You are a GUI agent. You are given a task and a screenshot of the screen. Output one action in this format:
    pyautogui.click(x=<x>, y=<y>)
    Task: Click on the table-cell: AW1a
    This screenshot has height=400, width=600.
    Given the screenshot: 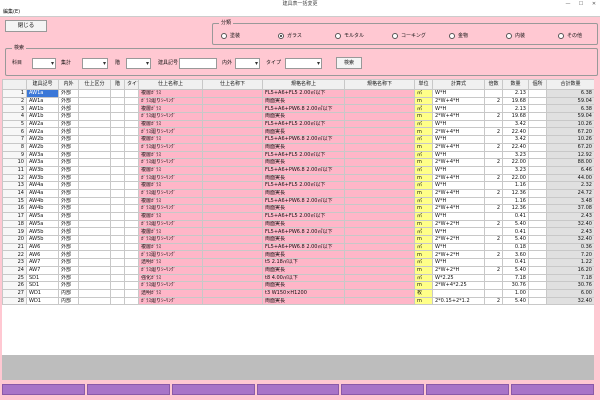 What is the action you would take?
    pyautogui.click(x=42, y=101)
    